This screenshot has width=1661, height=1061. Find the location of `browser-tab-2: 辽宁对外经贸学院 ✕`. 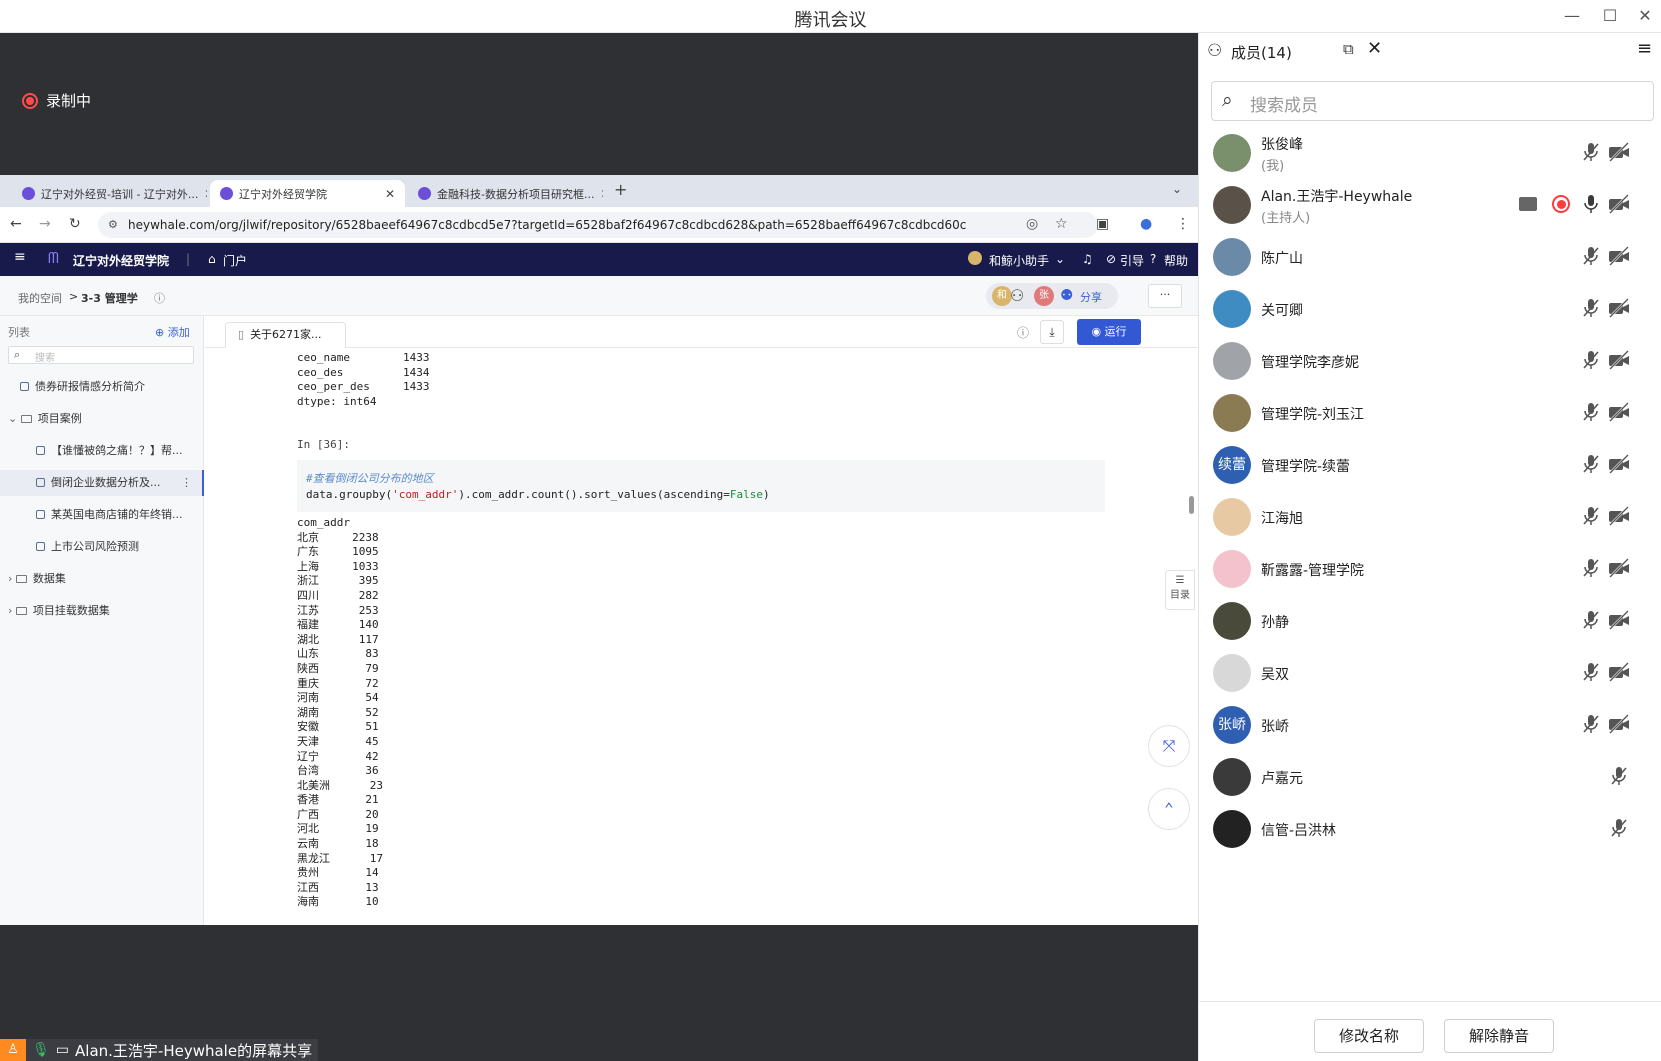

browser-tab-2: 辽宁对外经贸学院 ✕ is located at coordinates (307, 193).